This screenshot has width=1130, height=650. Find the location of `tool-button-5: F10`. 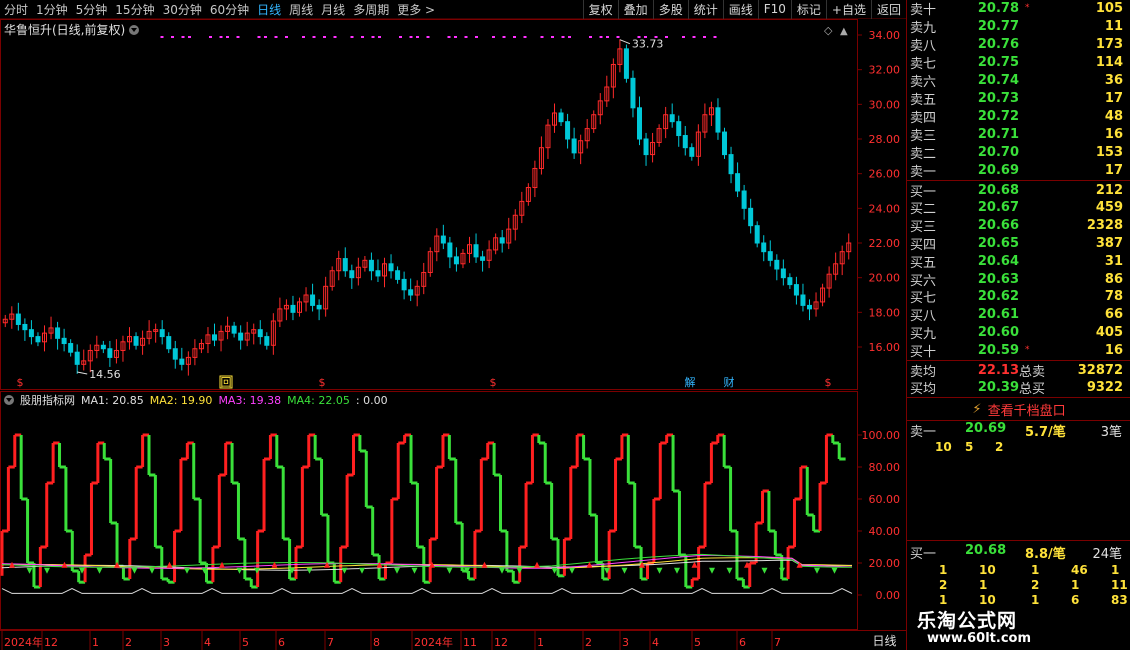

tool-button-5: F10 is located at coordinates (774, 9).